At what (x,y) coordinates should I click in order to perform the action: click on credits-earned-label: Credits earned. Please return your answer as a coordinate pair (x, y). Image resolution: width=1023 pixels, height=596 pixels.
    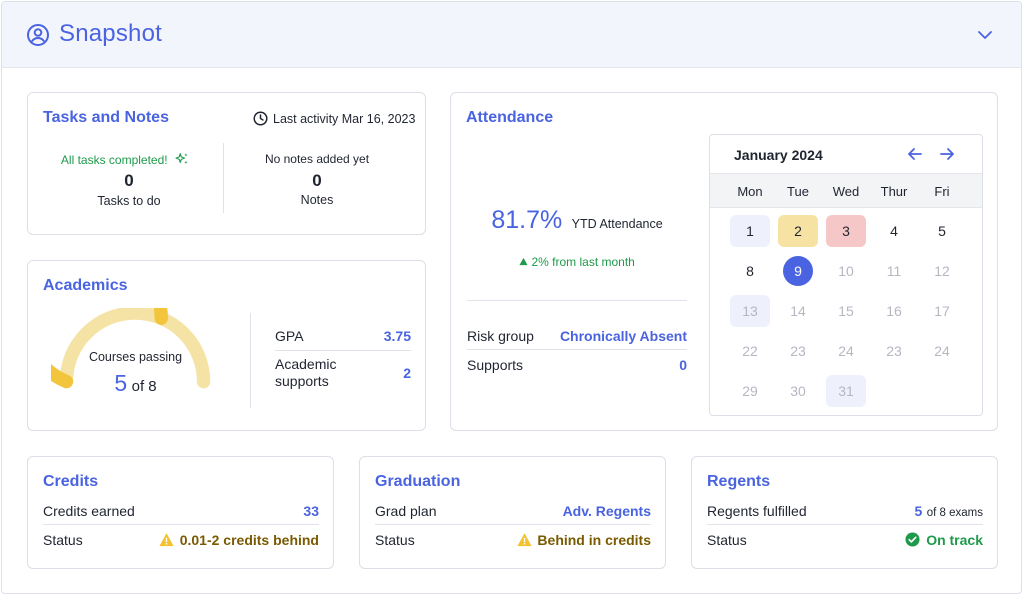
    Looking at the image, I should click on (89, 511).